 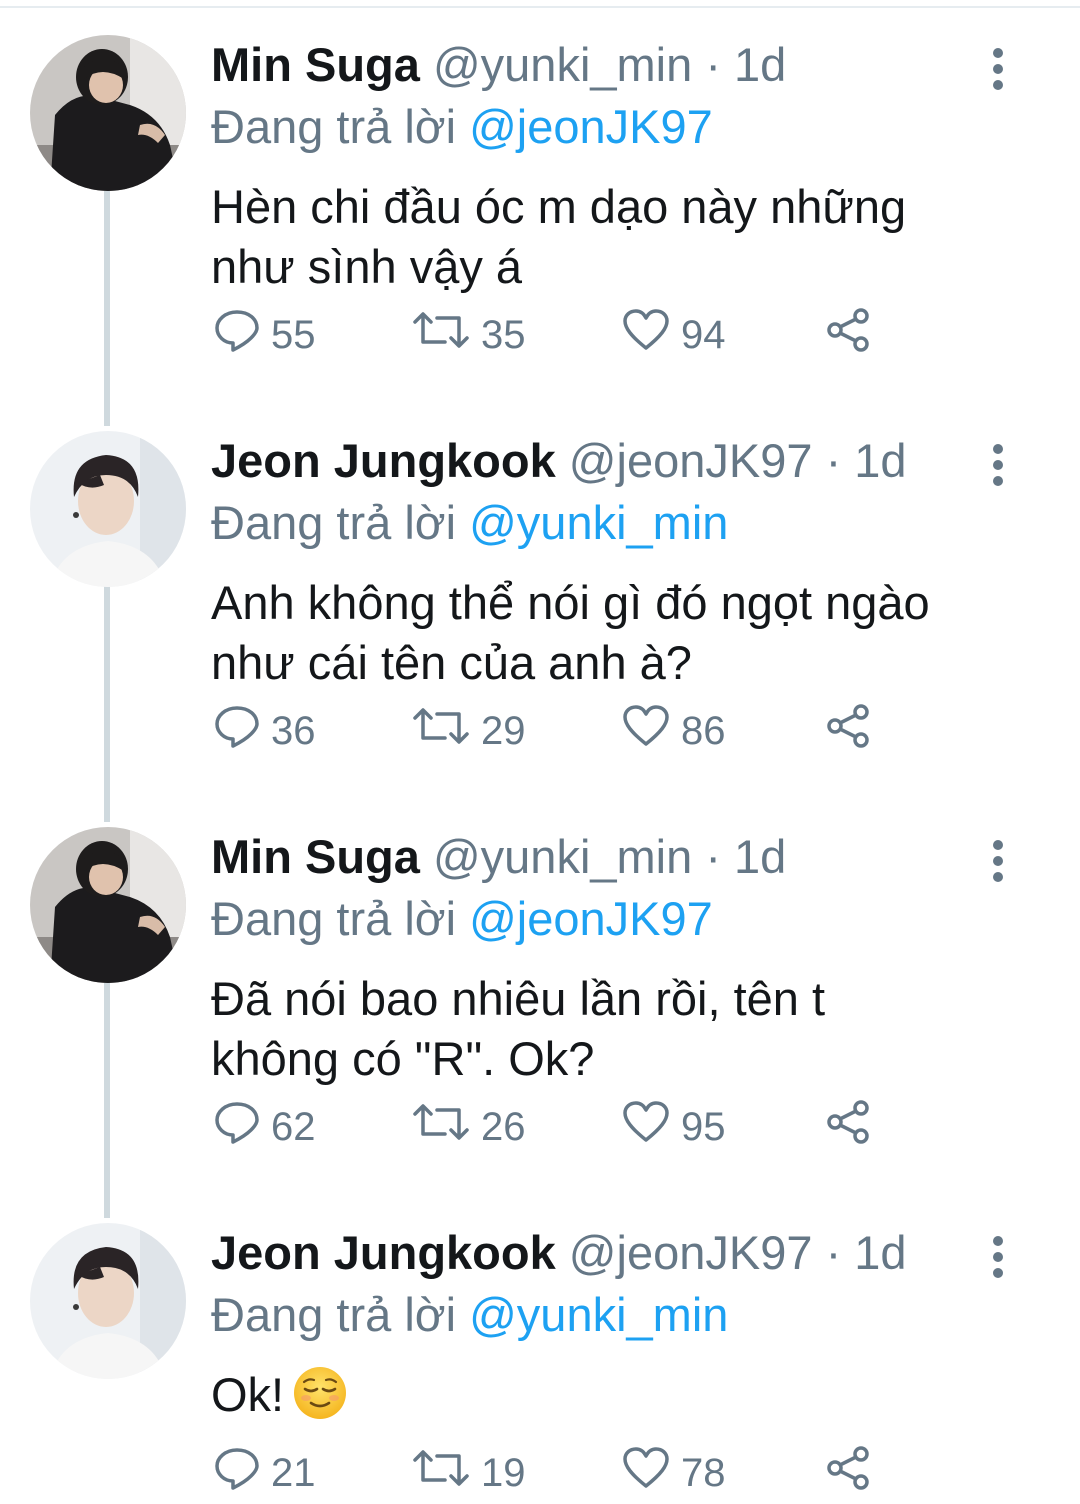 I want to click on like-count: 95, so click(x=703, y=1126).